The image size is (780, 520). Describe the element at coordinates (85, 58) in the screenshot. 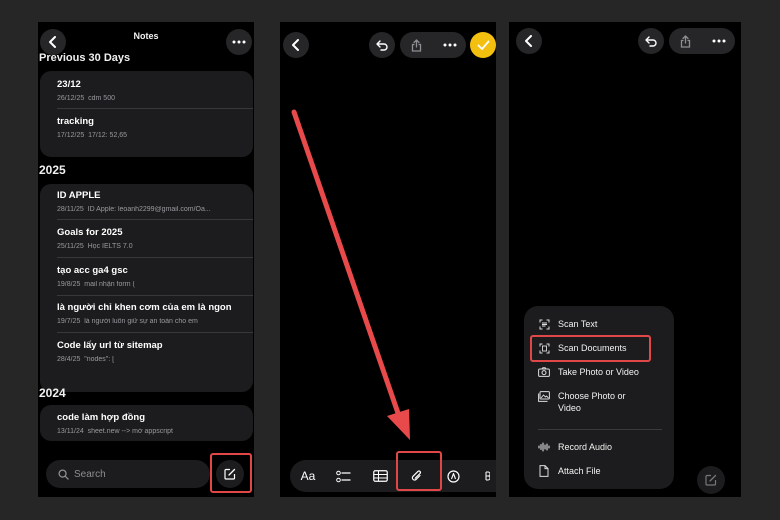

I see `section-header: Previous 30 Days` at that location.